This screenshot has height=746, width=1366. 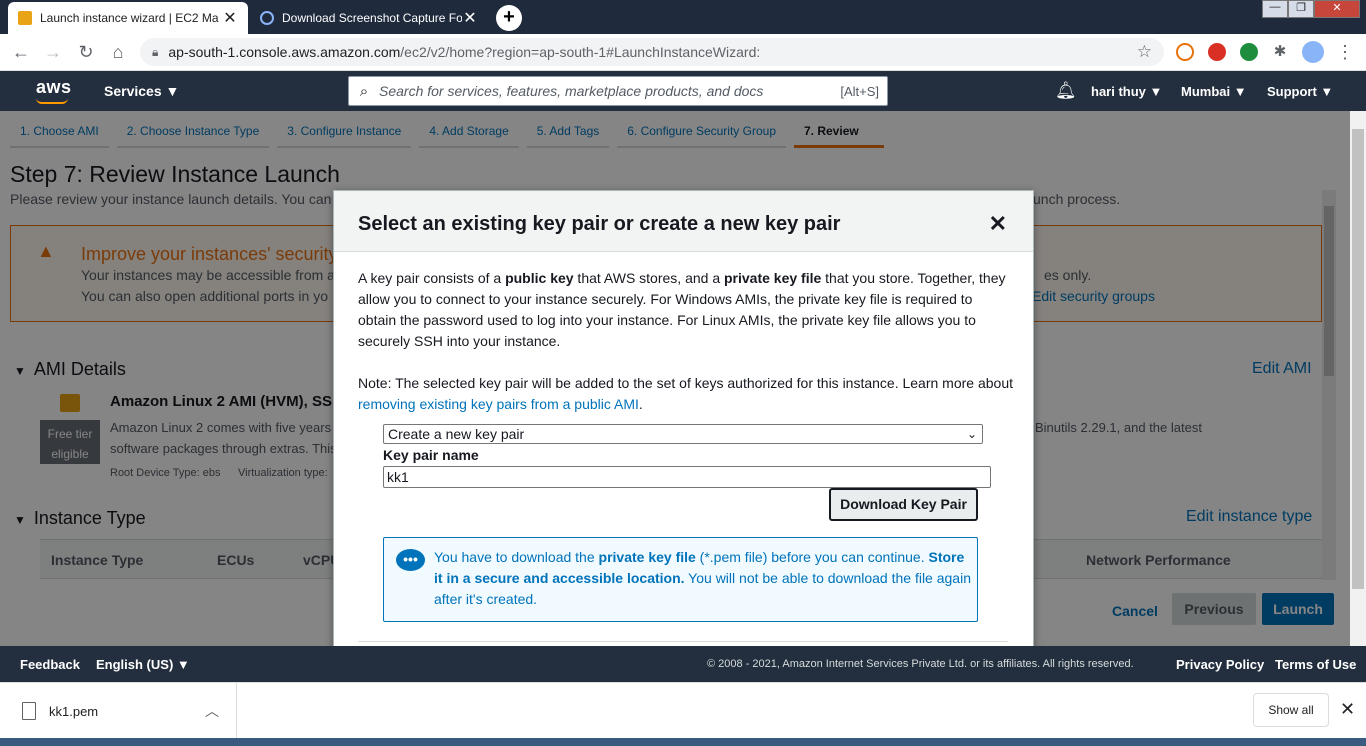 What do you see at coordinates (1345, 52) in the screenshot?
I see `menu-icon: ⋮` at bounding box center [1345, 52].